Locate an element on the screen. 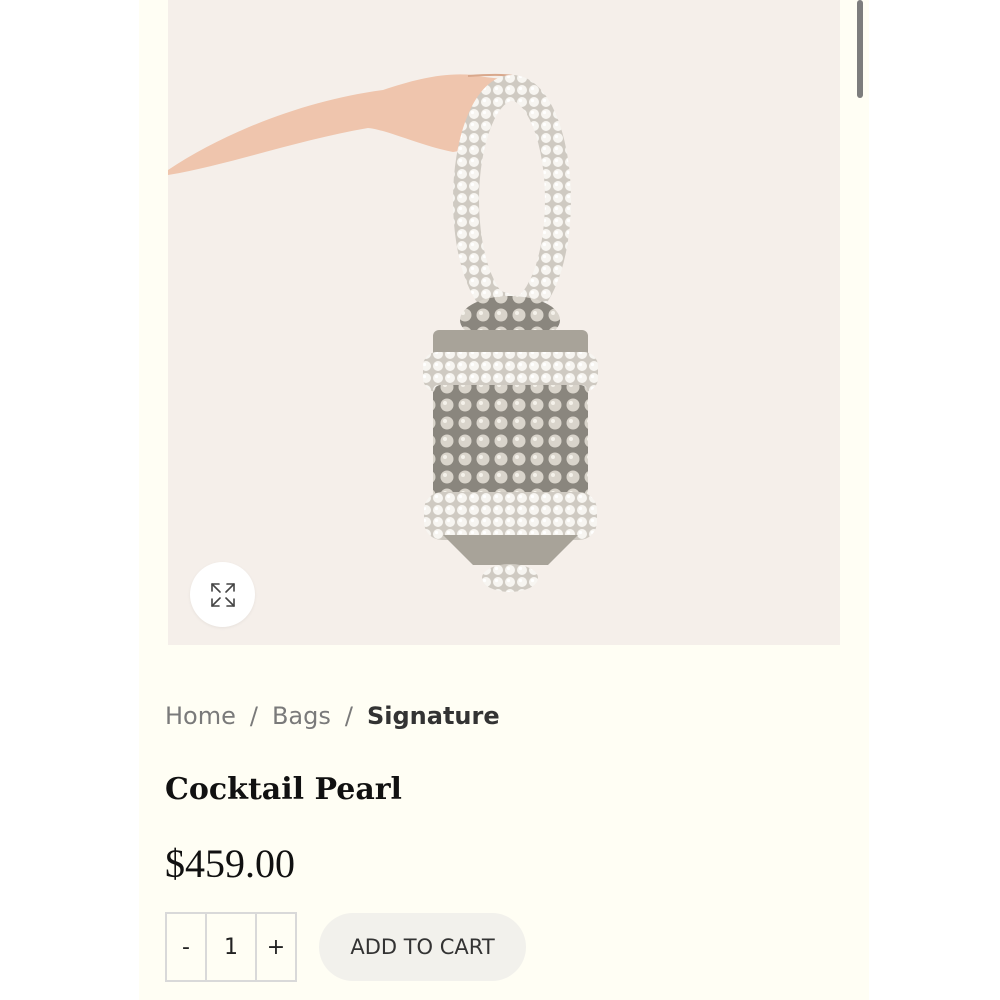 Image resolution: width=1000 pixels, height=1000 pixels. quantity-stepper: - + is located at coordinates (231, 947).